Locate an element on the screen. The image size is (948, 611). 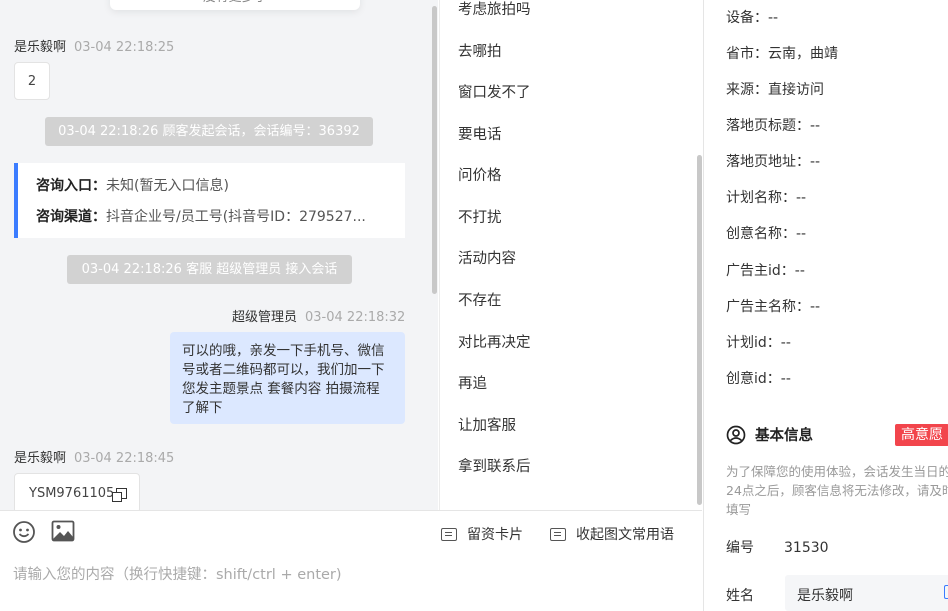
info-label: 省市： is located at coordinates (747, 54).